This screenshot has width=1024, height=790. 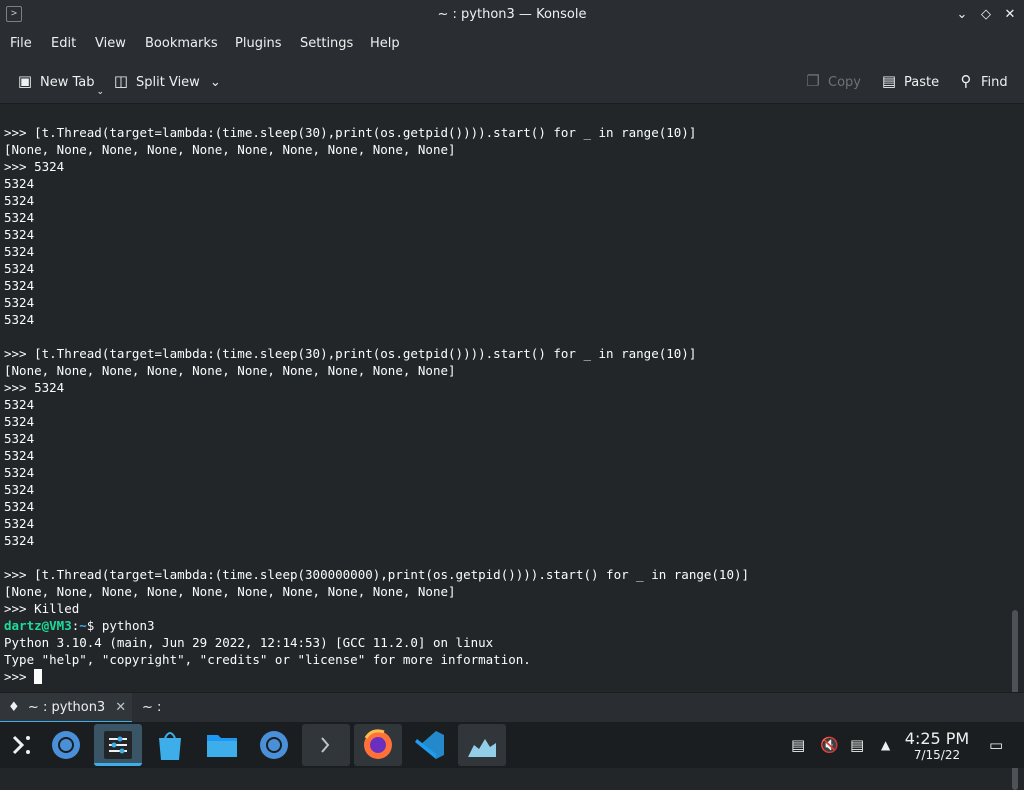 I want to click on new-tab-dropdown-icon: ⌄, so click(x=101, y=92).